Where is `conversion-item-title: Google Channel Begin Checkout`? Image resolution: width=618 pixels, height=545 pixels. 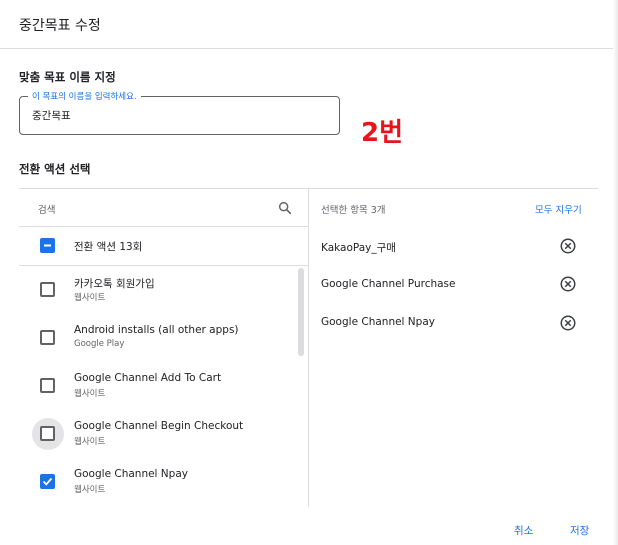
conversion-item-title: Google Channel Begin Checkout is located at coordinates (159, 426).